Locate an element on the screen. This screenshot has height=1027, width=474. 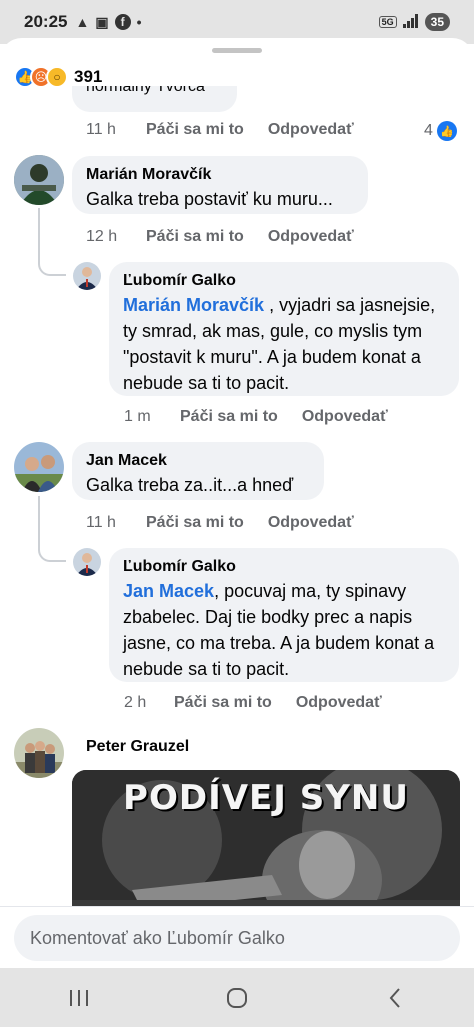
back-icon is located at coordinates (394, 997).